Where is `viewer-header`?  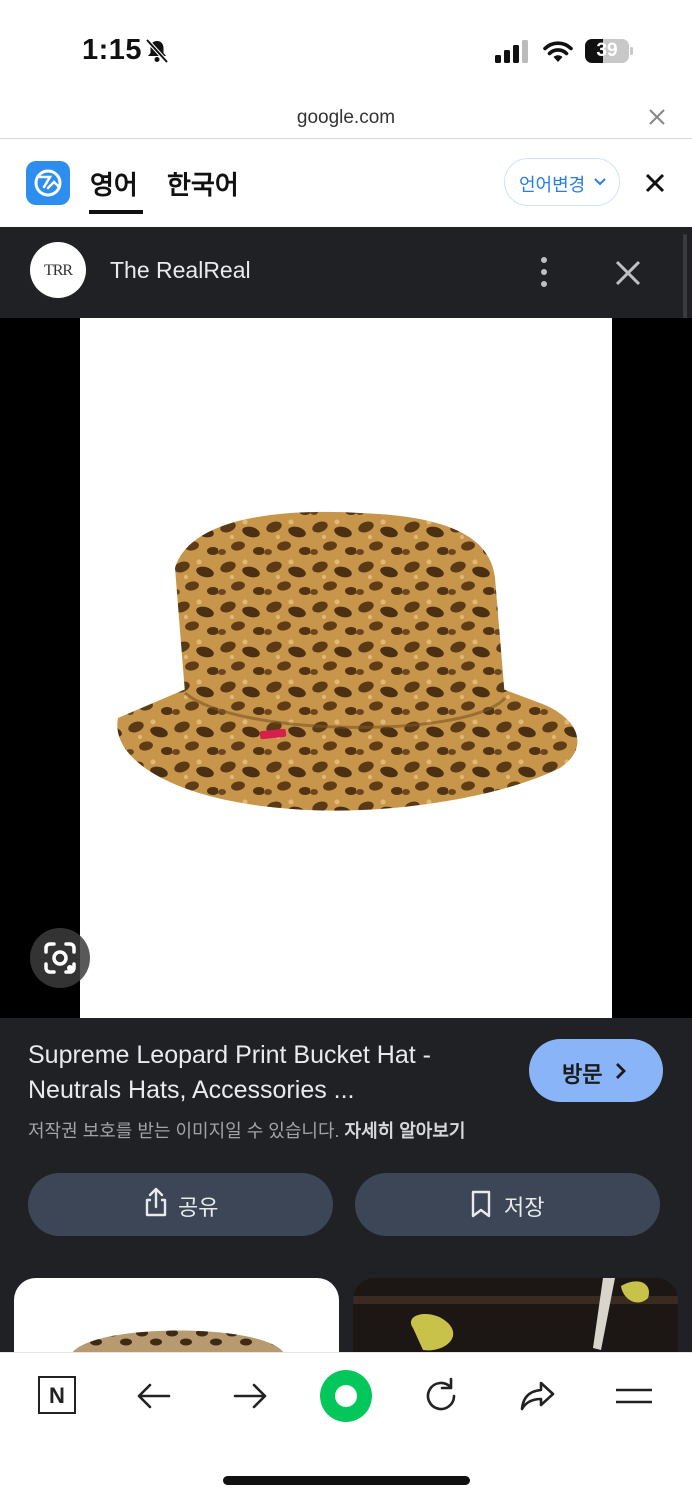 viewer-header is located at coordinates (346, 272).